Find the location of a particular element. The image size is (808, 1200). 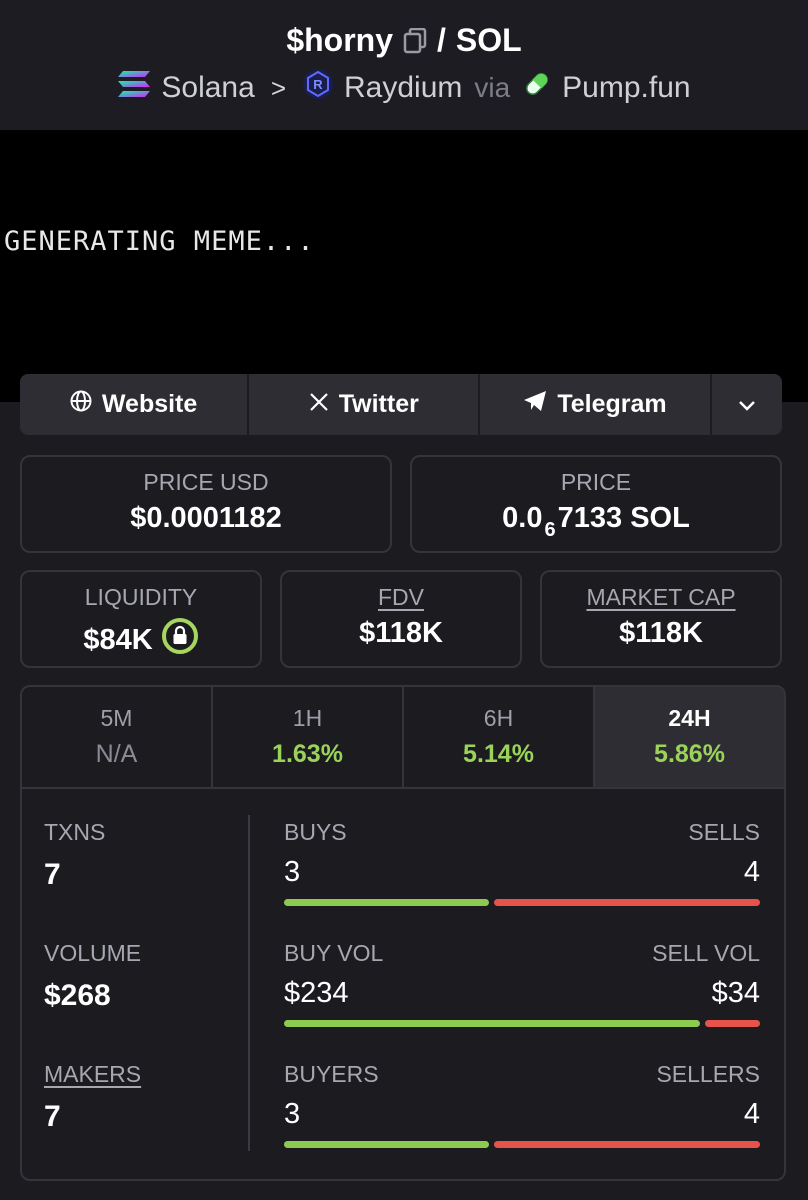

price-usd-card: PRICE USD $0.0001182 is located at coordinates (206, 504).